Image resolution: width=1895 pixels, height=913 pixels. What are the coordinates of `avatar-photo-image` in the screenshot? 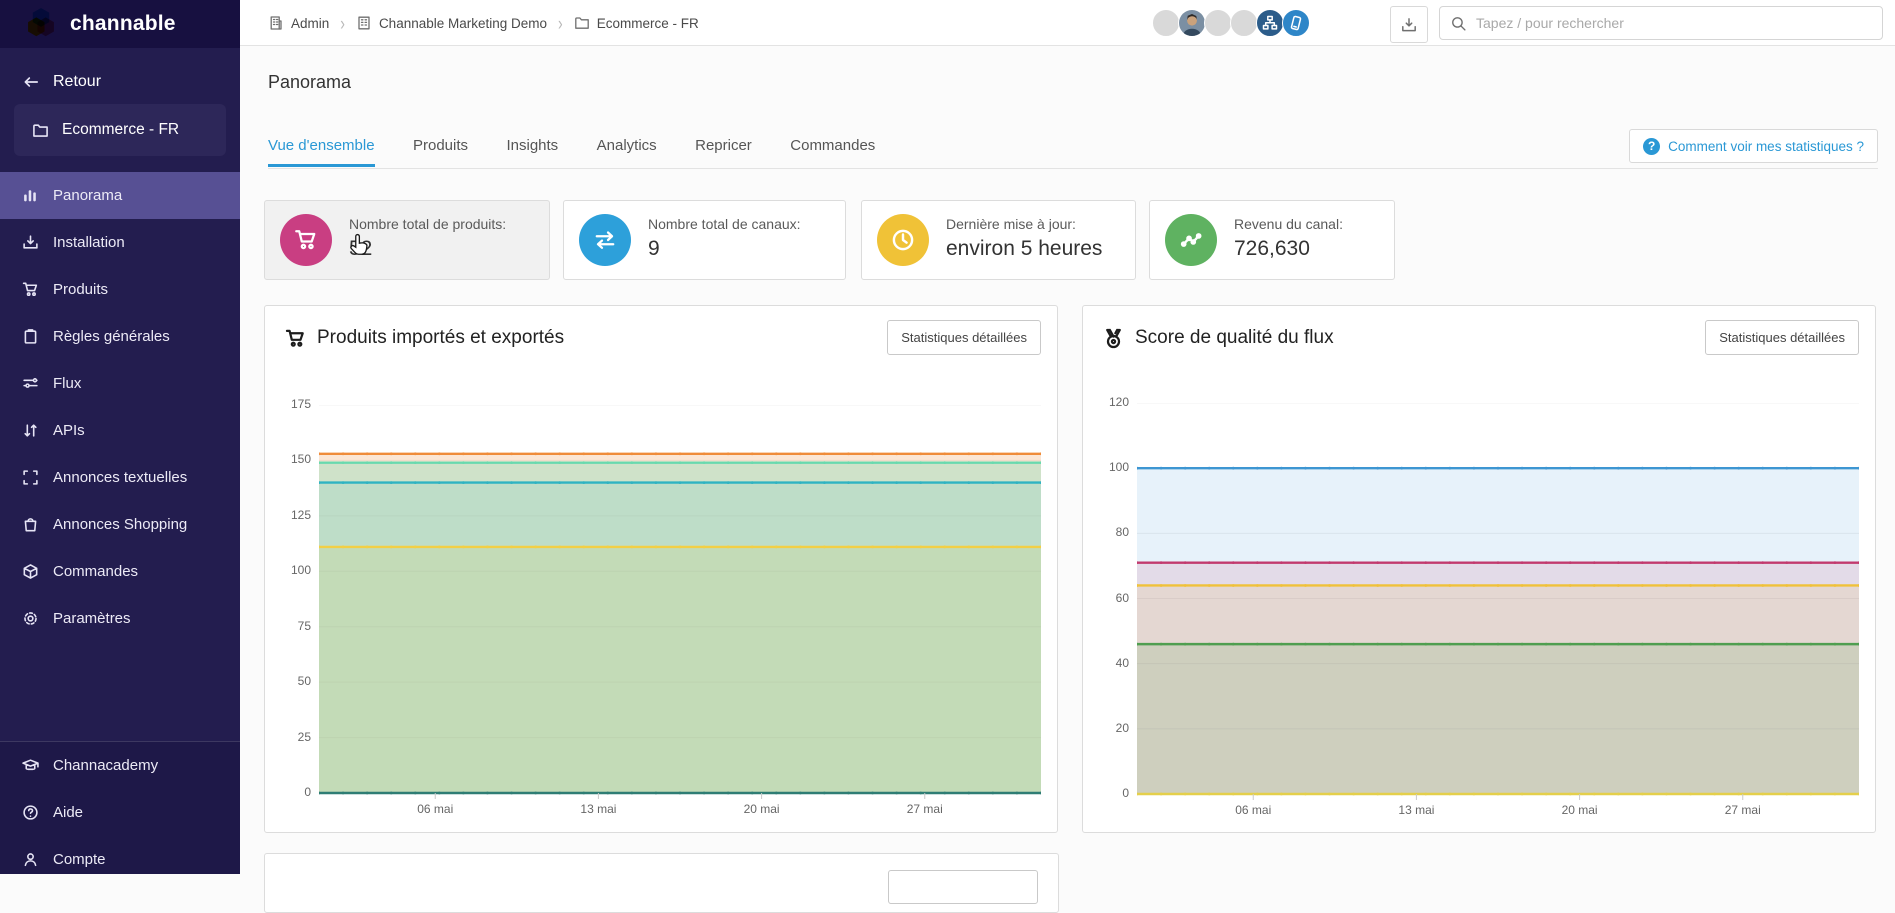 It's located at (1192, 23).